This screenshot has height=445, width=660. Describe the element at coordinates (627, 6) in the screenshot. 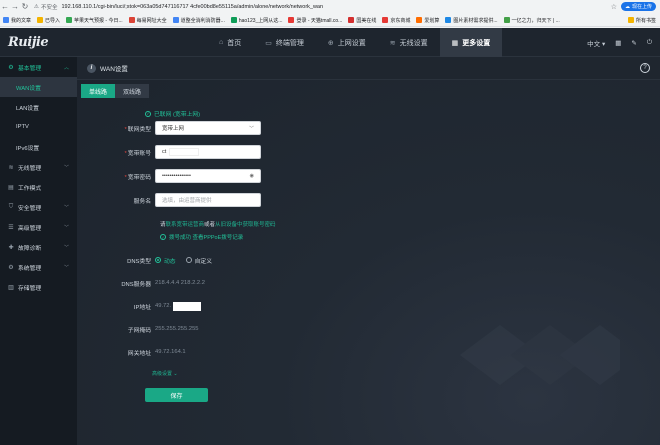

I see `cloud-icon: ☁` at that location.